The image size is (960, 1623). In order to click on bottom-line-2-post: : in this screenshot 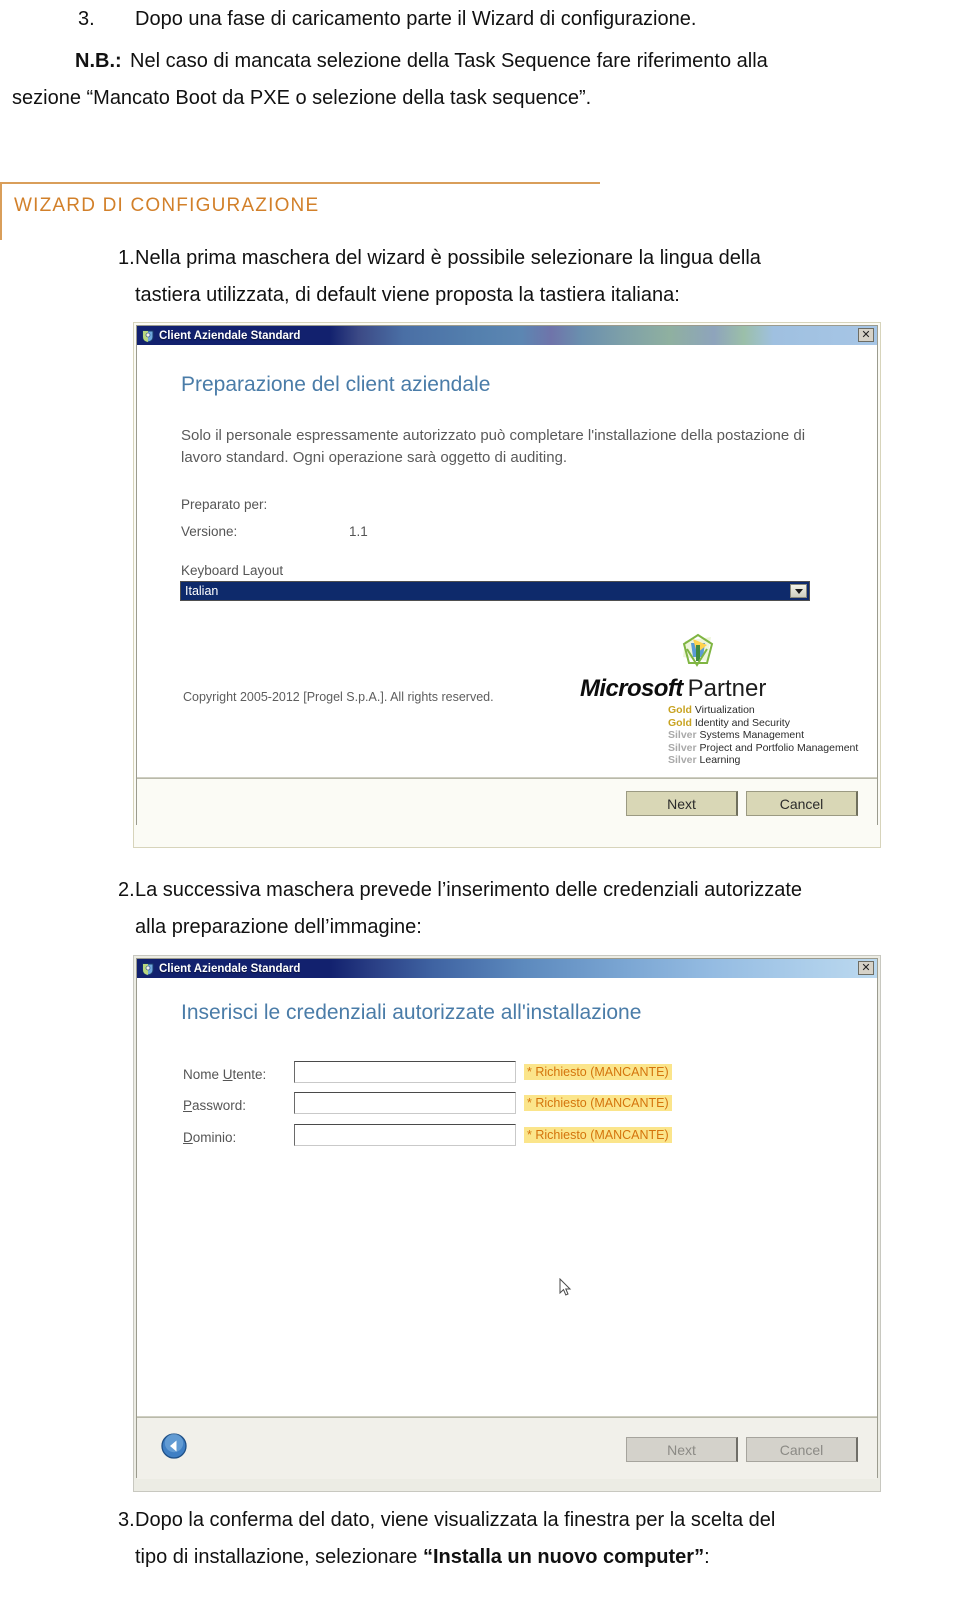, I will do `click(707, 1557)`.